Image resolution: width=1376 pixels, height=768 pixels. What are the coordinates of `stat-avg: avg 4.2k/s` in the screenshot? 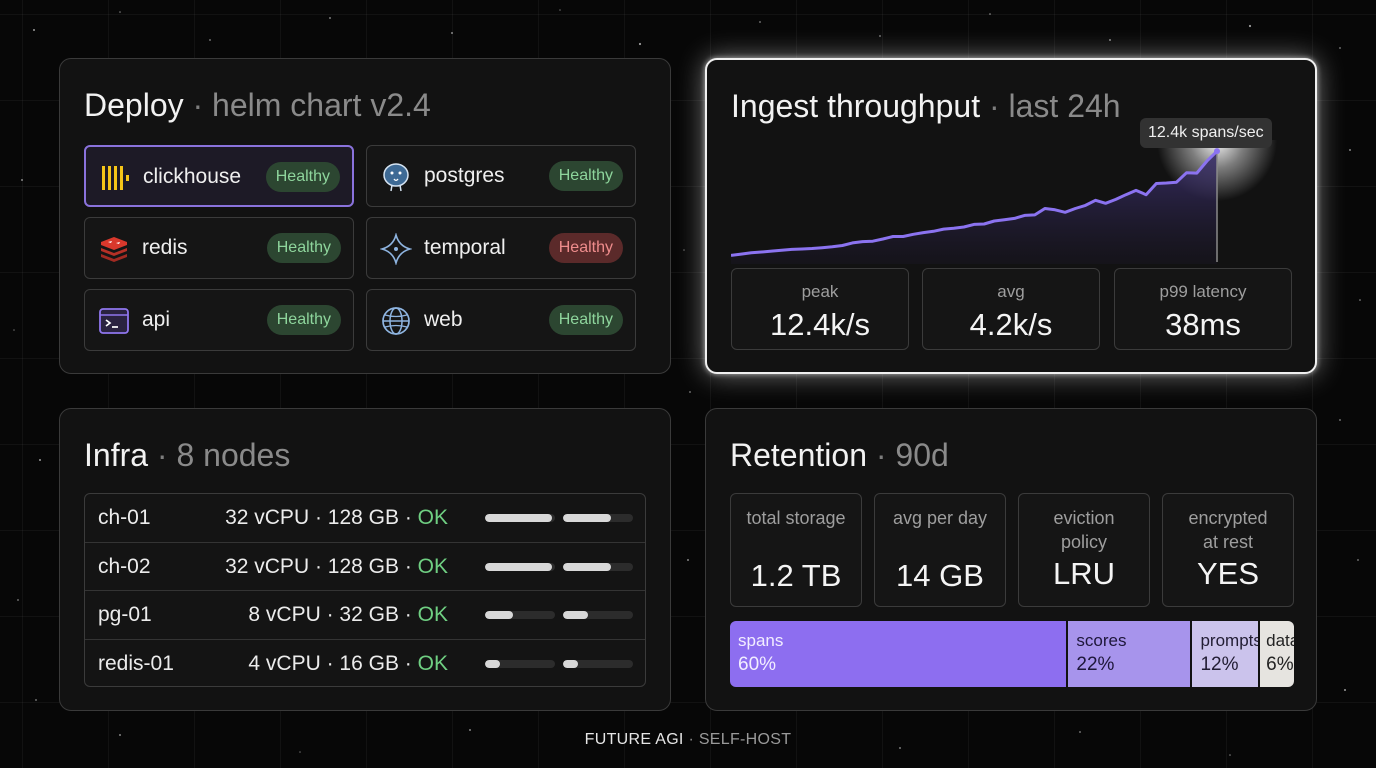 It's located at (1011, 309).